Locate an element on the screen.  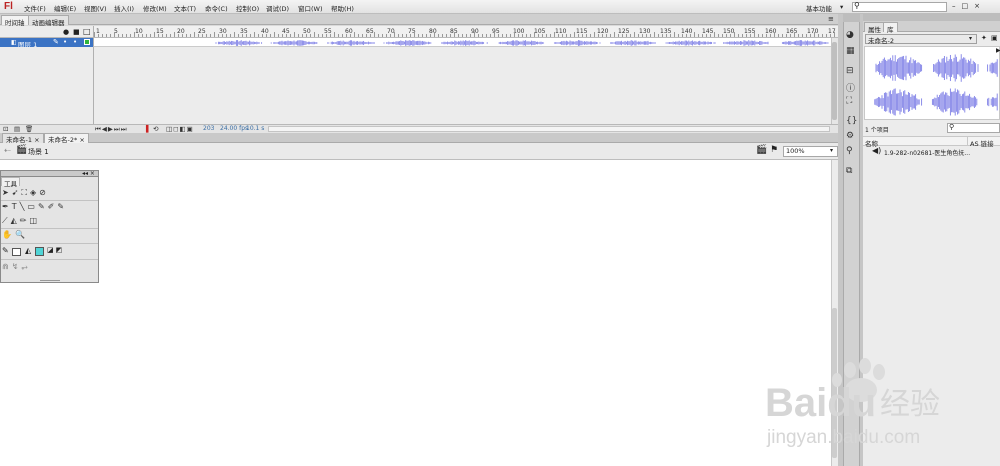
onion-skin-icons: ◫◻◧▣ is located at coordinates (180, 129).